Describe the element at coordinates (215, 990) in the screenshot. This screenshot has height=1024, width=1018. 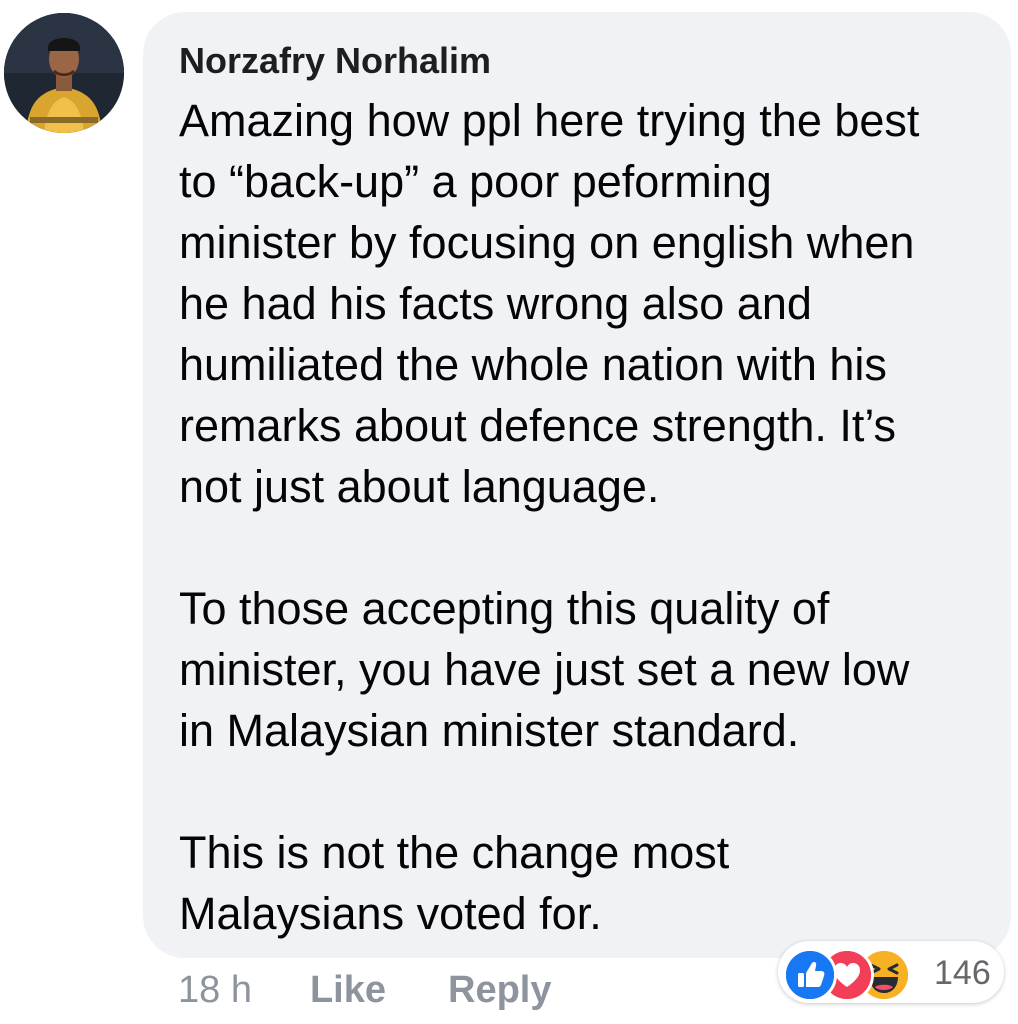
I see `timestamp: 18 h` at that location.